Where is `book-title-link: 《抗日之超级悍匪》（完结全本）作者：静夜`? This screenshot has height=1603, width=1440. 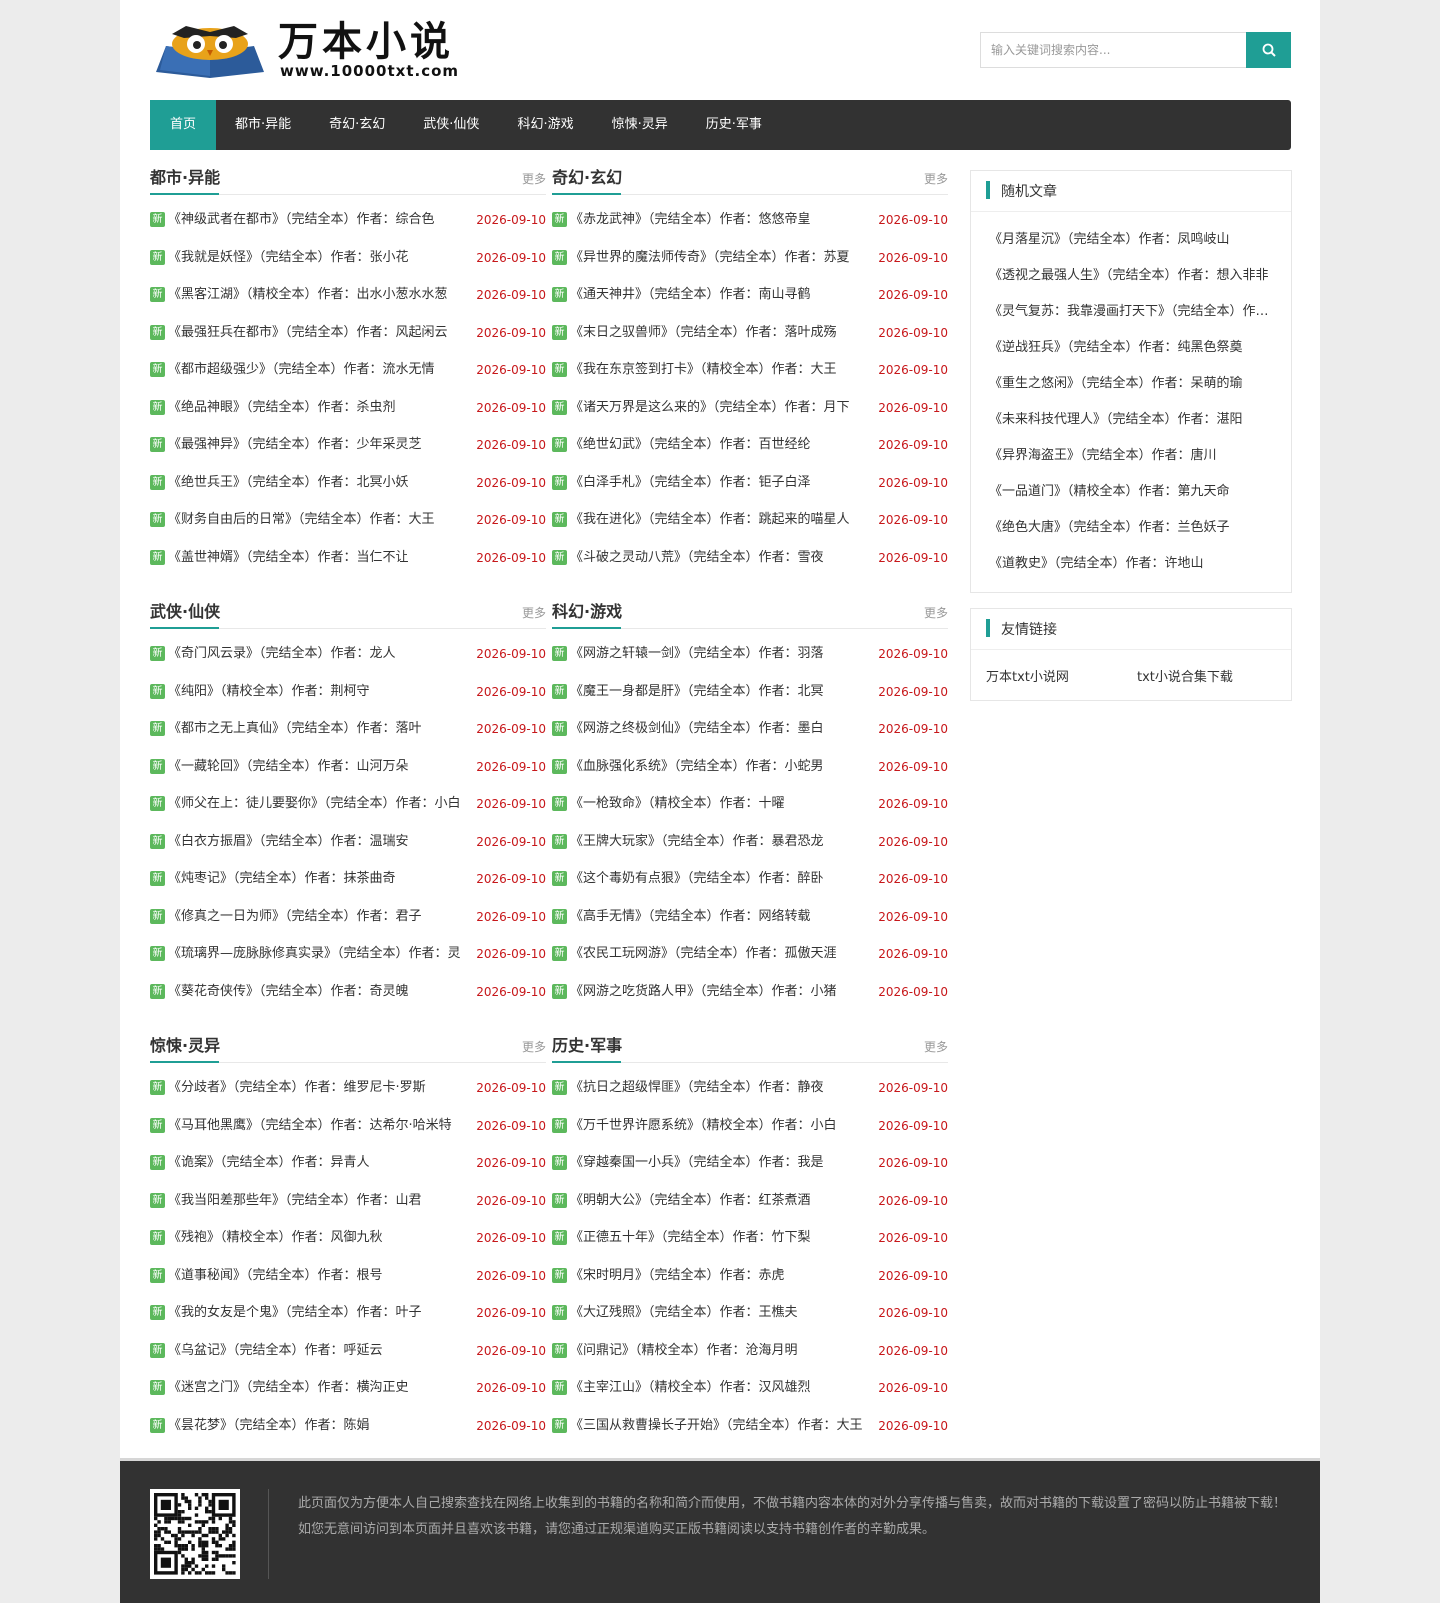 book-title-link: 《抗日之超级悍匪》（完结全本）作者：静夜 is located at coordinates (719, 1088).